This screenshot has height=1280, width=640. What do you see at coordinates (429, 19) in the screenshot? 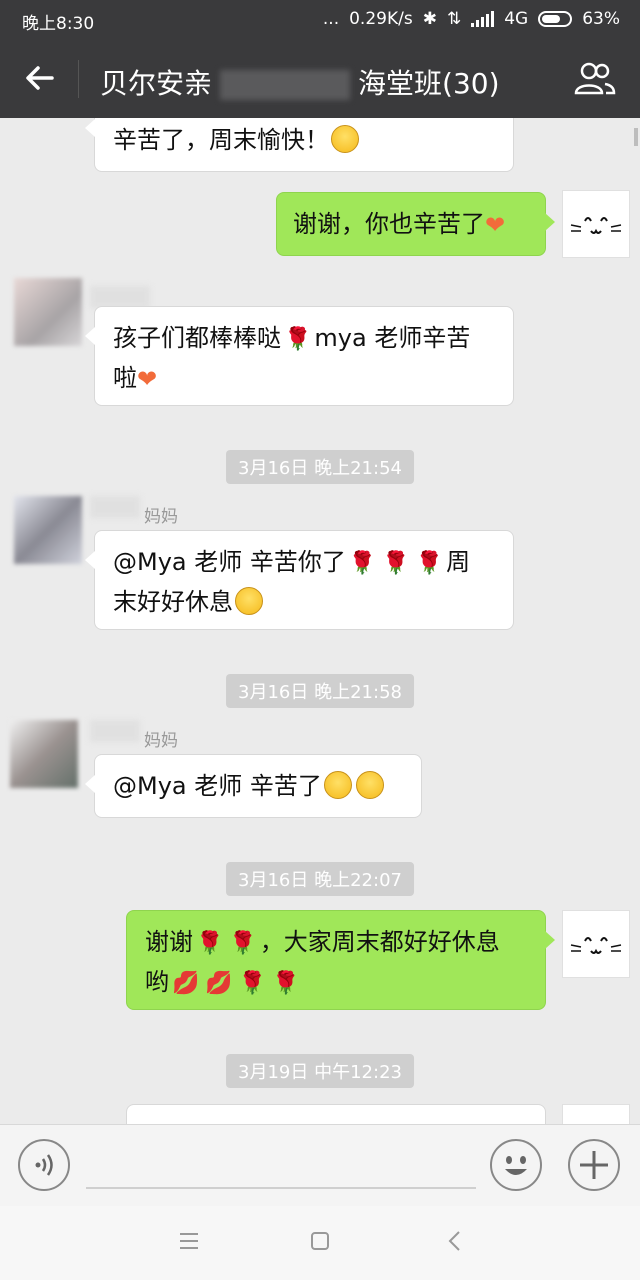
I see `bluetooth-icon: ✱` at bounding box center [429, 19].